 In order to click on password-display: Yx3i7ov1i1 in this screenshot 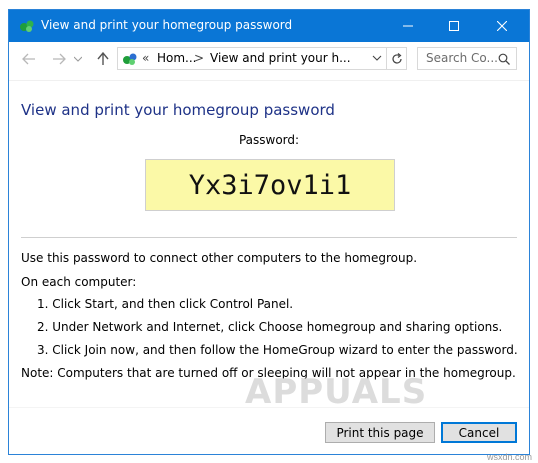, I will do `click(270, 185)`.